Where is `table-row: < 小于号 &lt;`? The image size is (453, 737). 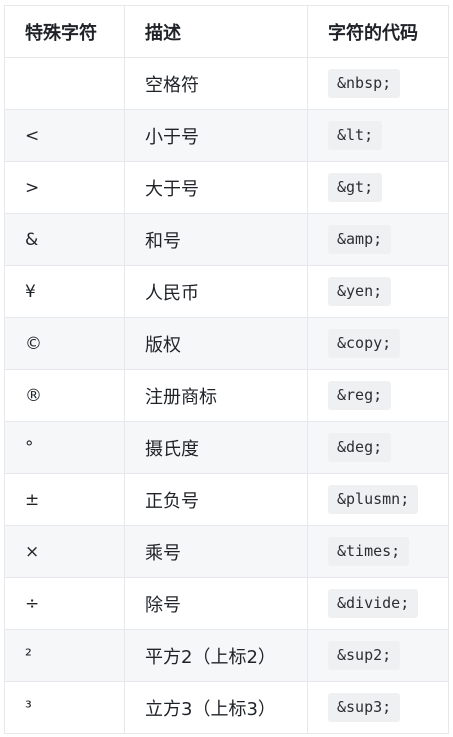
table-row: < 小于号 &lt; is located at coordinates (226, 135).